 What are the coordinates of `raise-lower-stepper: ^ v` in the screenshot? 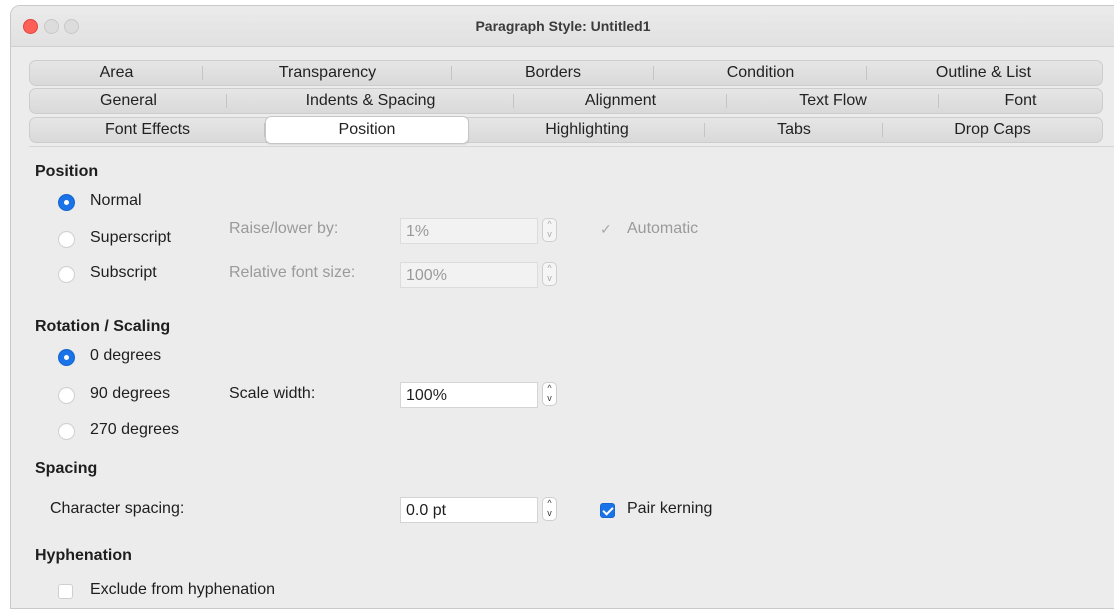 It's located at (549, 230).